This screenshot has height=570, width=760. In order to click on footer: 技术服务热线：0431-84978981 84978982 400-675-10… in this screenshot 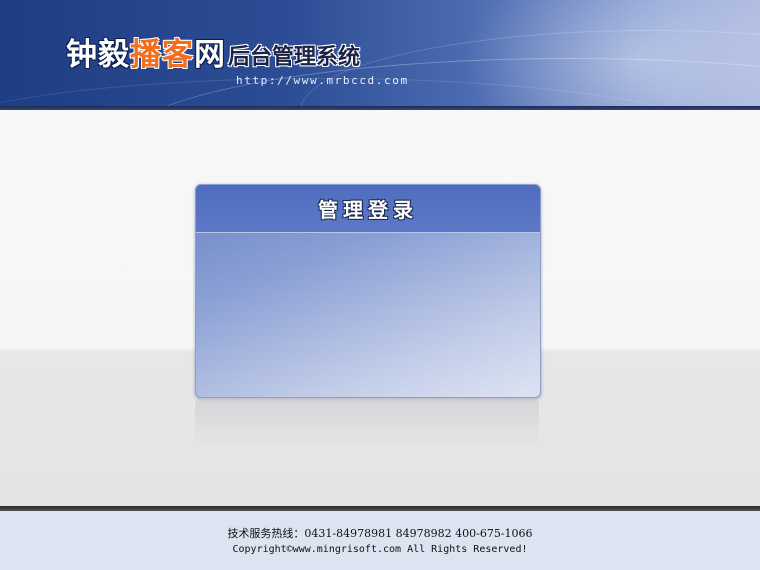, I will do `click(380, 540)`.